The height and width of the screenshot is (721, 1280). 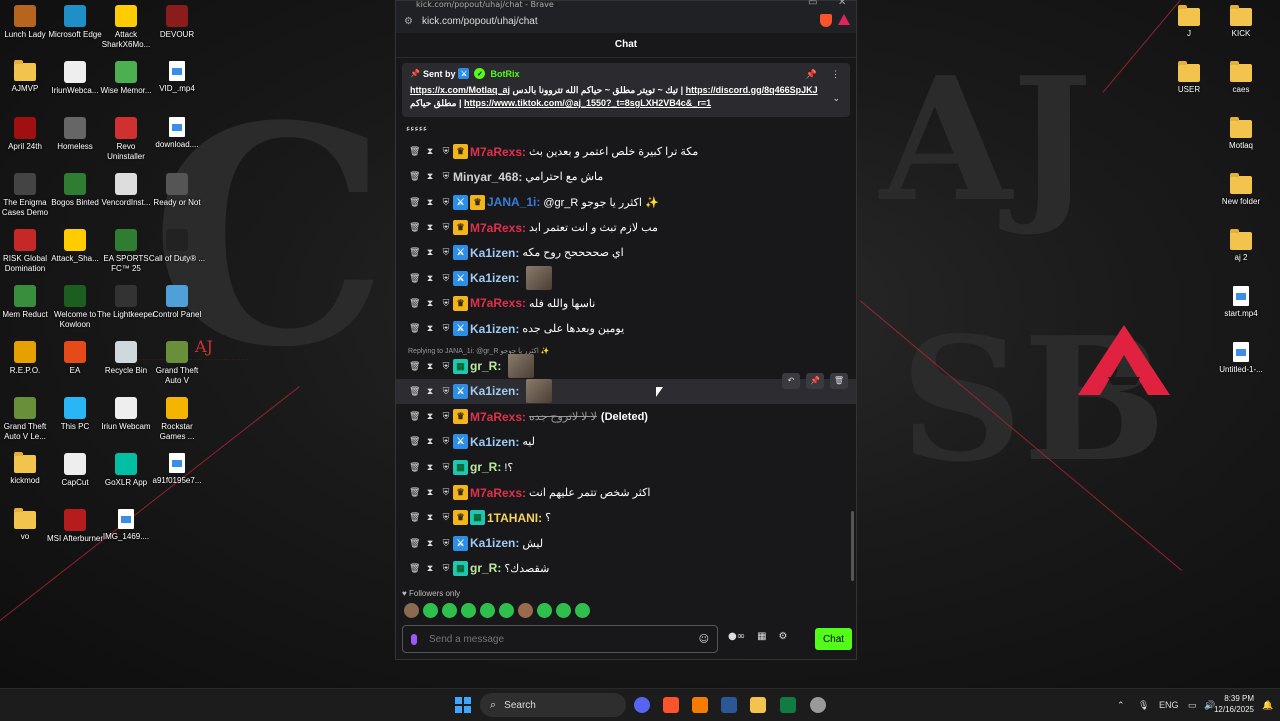 What do you see at coordinates (833, 639) in the screenshot?
I see `send-chat-button: Chat` at bounding box center [833, 639].